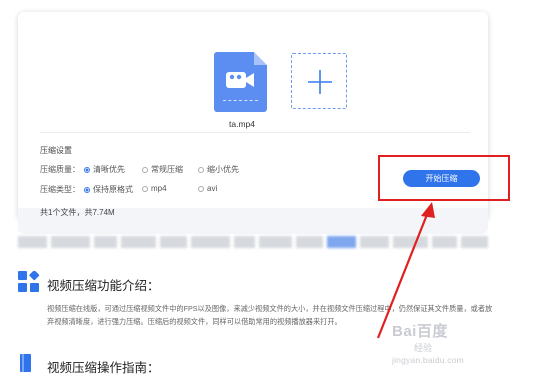 This screenshot has height=378, width=533. What do you see at coordinates (423, 348) in the screenshot?
I see `watermark-sub: 经验` at bounding box center [423, 348].